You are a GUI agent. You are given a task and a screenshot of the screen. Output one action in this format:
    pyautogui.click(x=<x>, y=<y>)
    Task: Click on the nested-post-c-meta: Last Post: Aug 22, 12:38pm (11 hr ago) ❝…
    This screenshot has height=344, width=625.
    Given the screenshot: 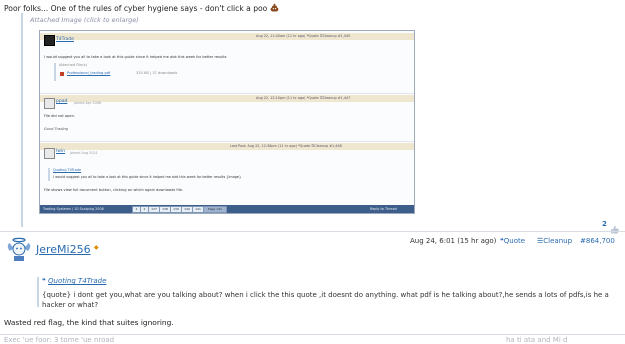 What is the action you would take?
    pyautogui.click(x=286, y=146)
    